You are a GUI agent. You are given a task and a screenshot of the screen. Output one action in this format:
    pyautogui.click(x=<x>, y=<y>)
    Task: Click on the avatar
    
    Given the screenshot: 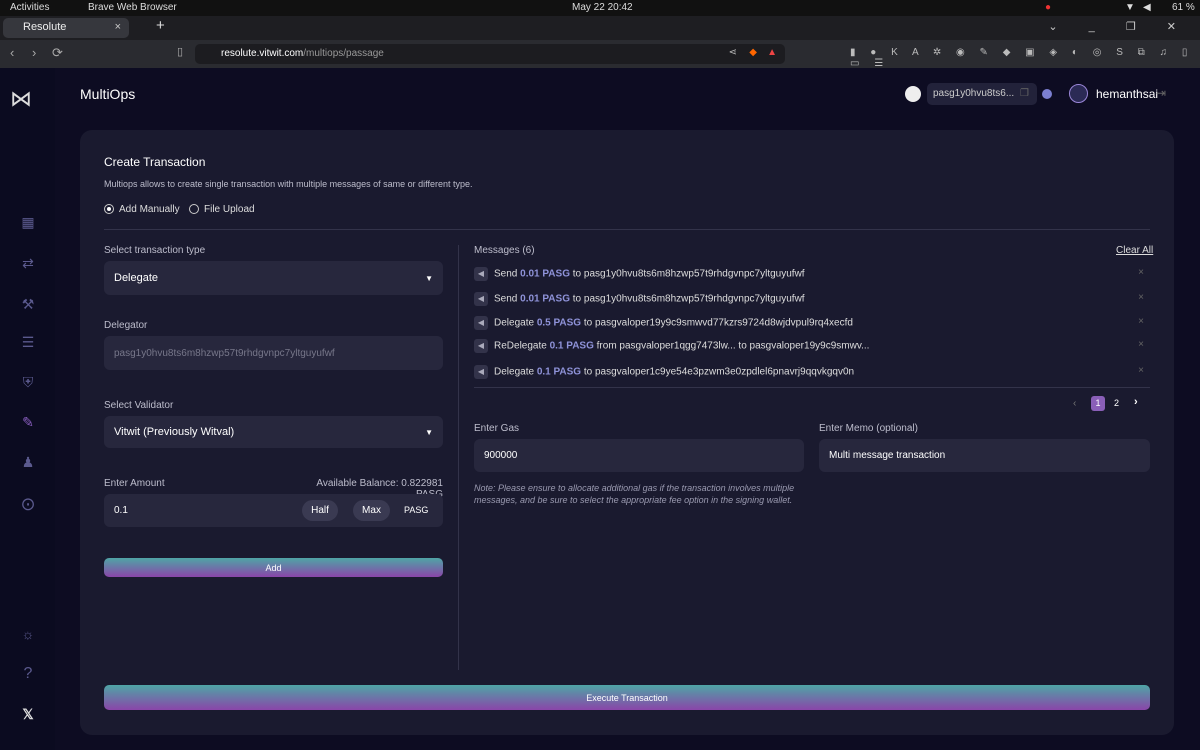 What is the action you would take?
    pyautogui.click(x=1078, y=93)
    